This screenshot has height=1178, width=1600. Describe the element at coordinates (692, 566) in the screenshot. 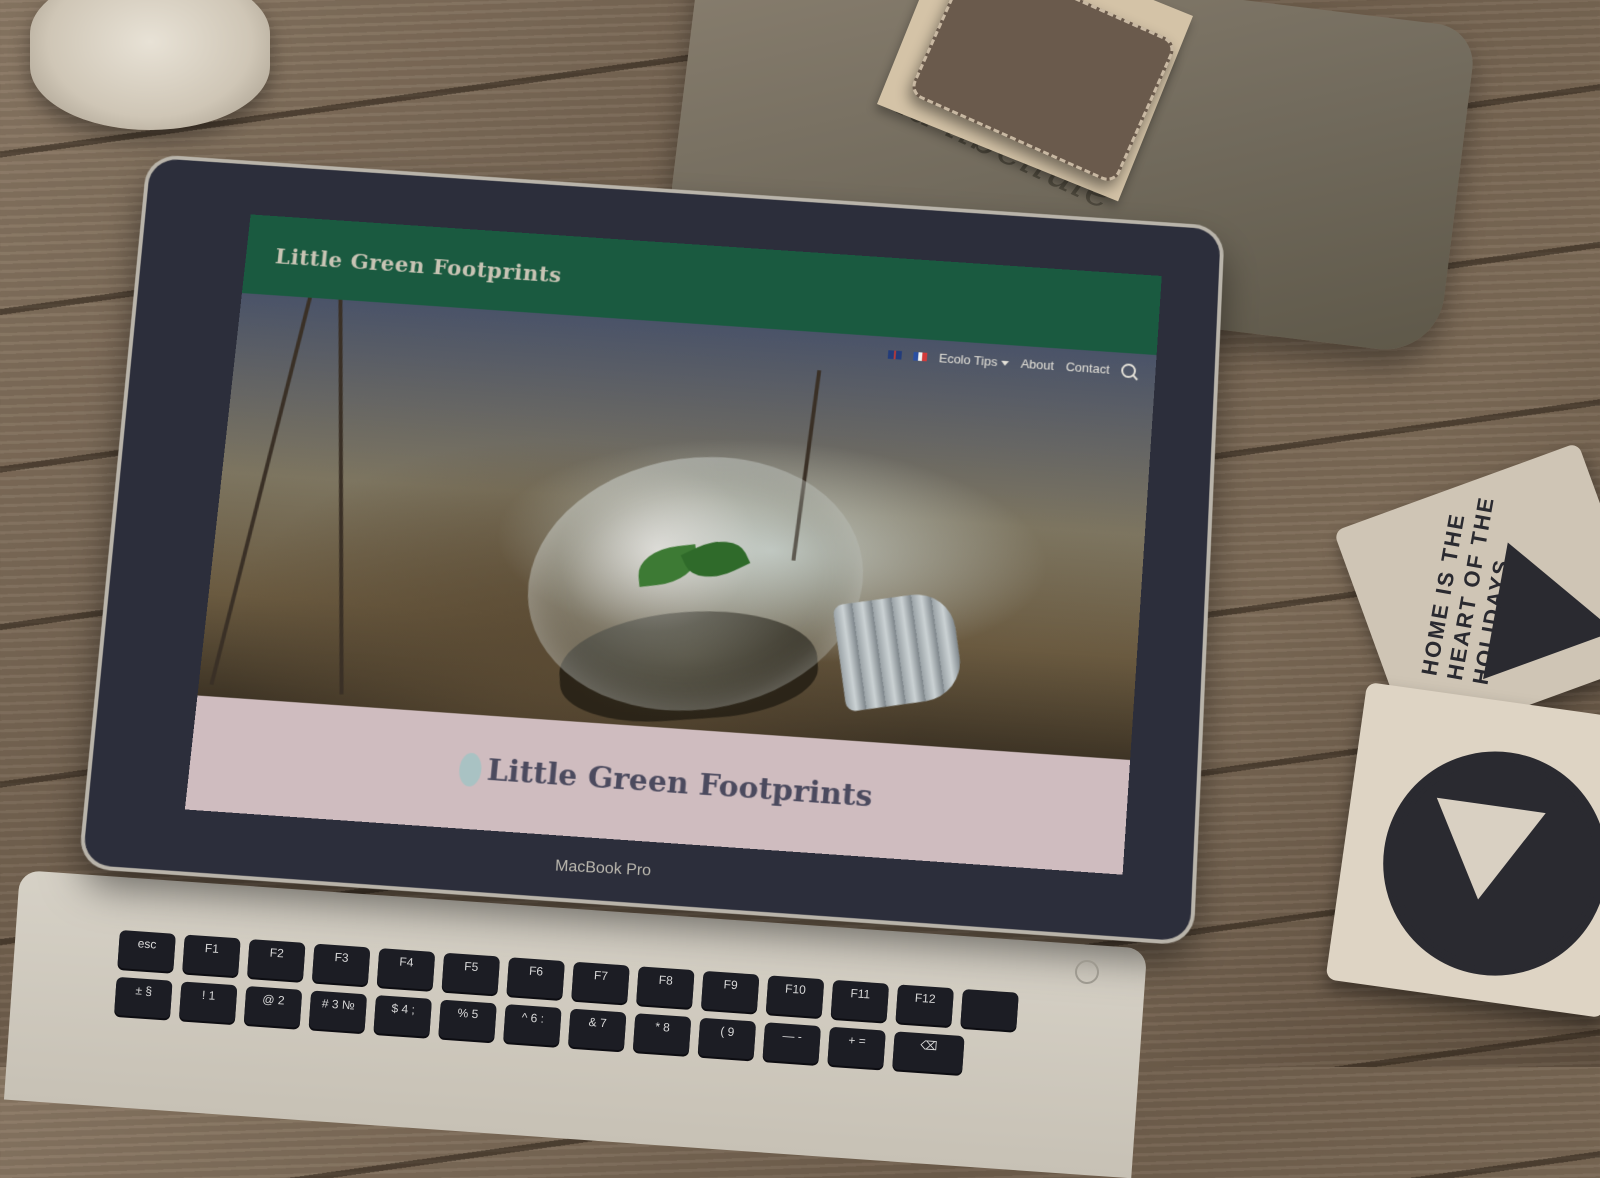

I see `sprout-icon` at that location.